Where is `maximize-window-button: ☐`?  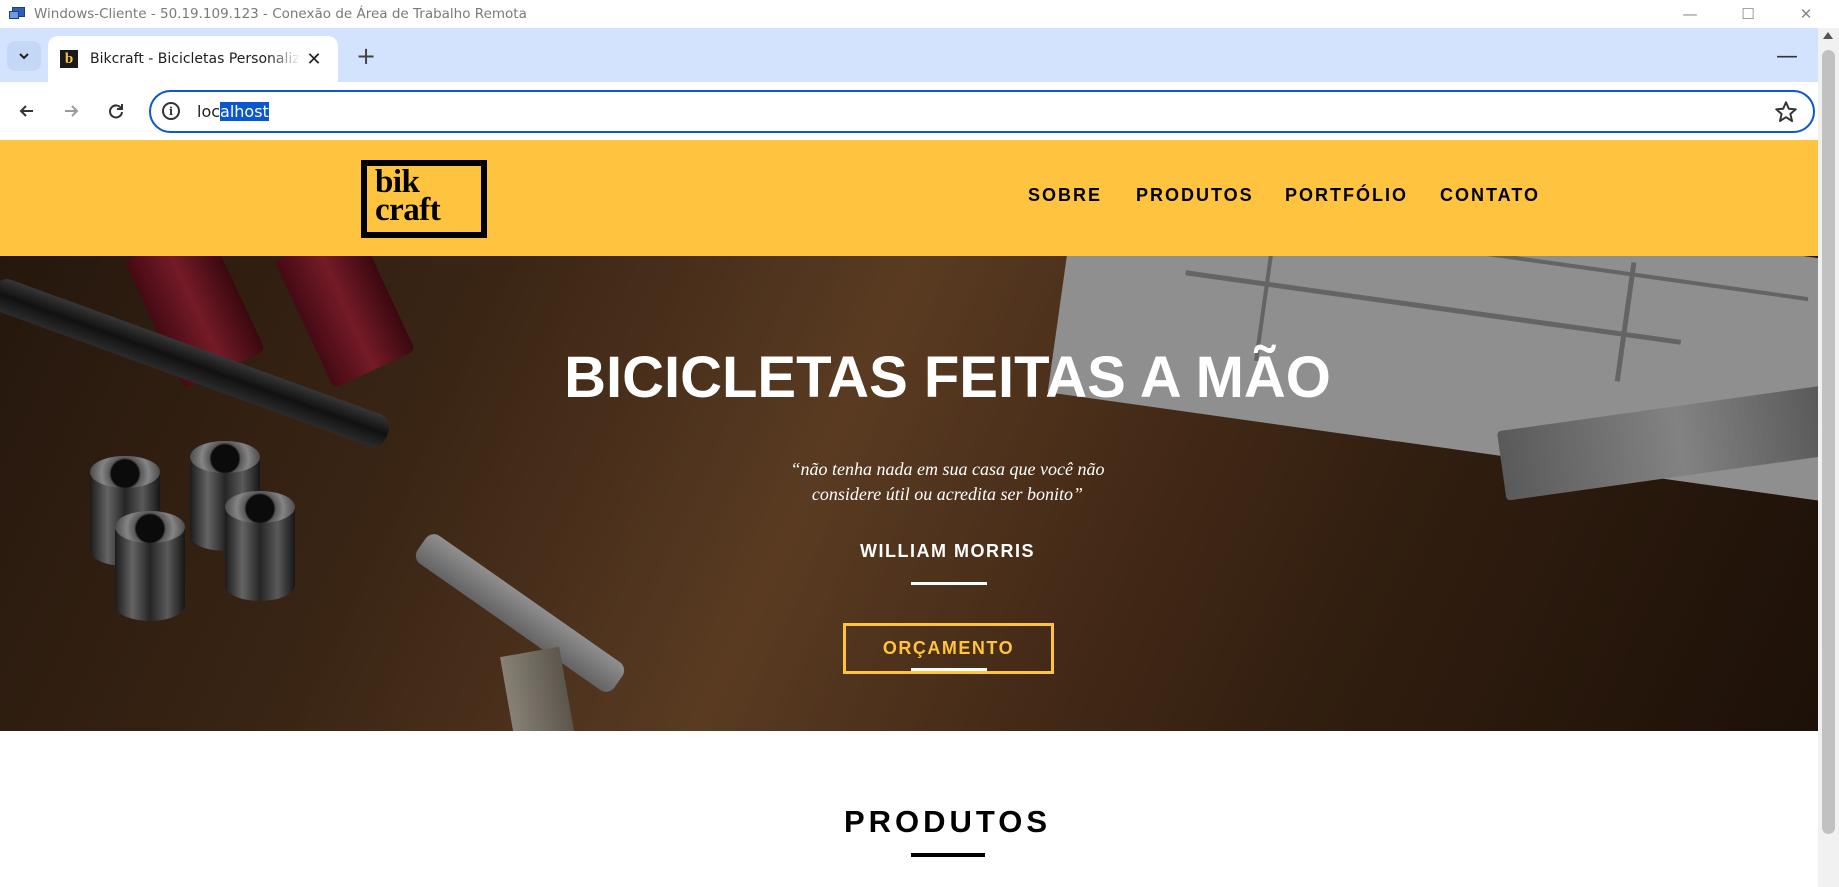
maximize-window-button: ☐ is located at coordinates (1748, 14).